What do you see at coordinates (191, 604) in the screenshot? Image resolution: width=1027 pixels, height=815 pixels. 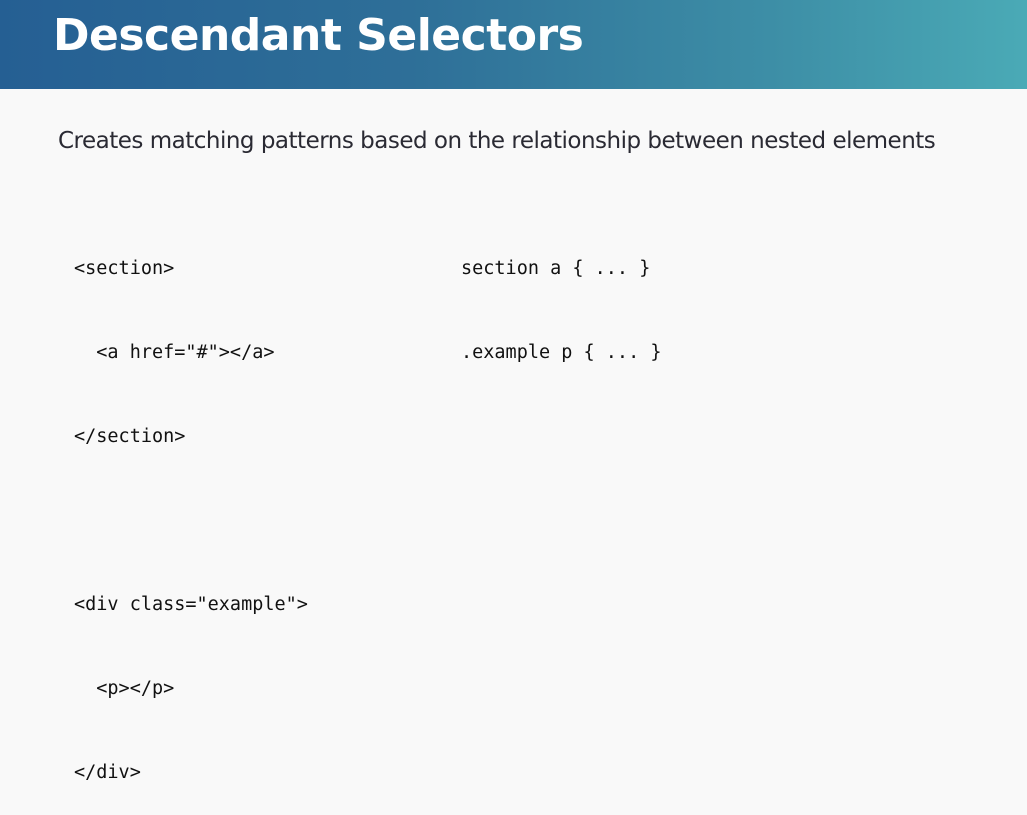 I see `html-code-line: <div class="example">` at bounding box center [191, 604].